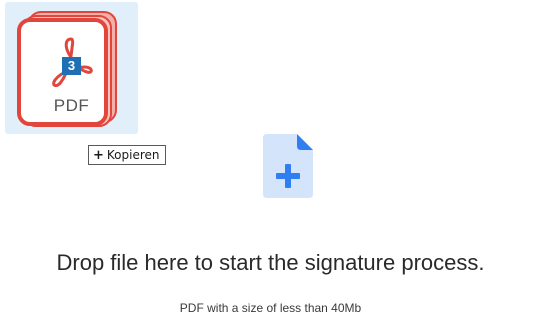  Describe the element at coordinates (71, 105) in the screenshot. I see `file-type-label: PDF` at that location.